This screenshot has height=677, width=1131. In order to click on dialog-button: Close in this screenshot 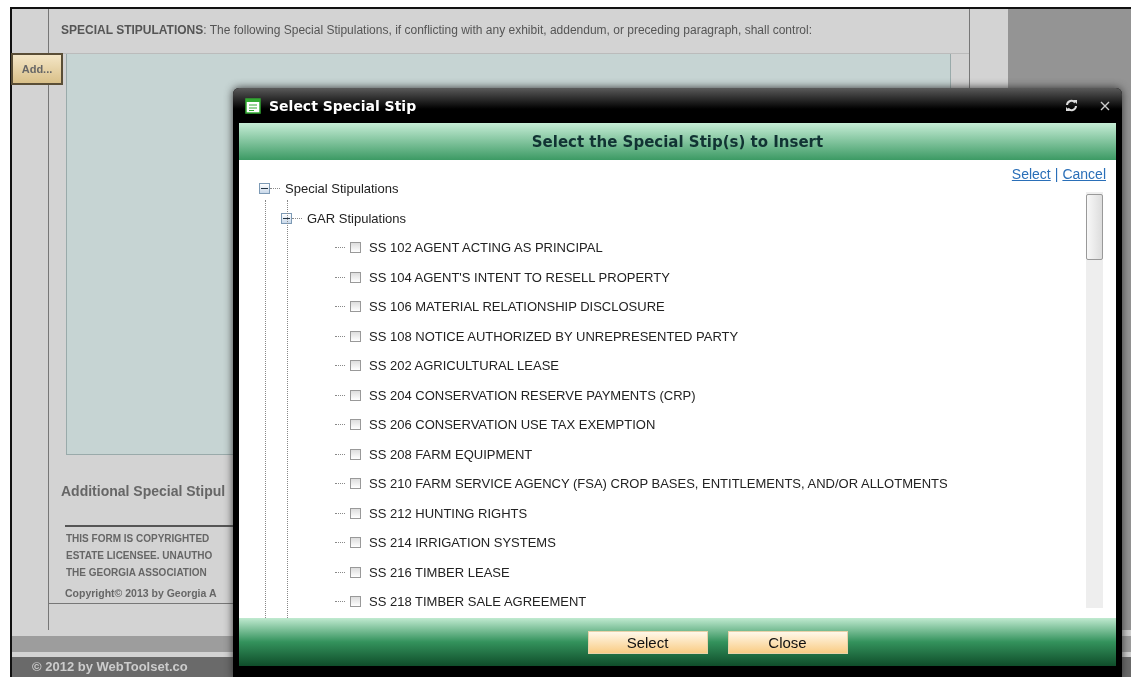, I will do `click(787, 642)`.